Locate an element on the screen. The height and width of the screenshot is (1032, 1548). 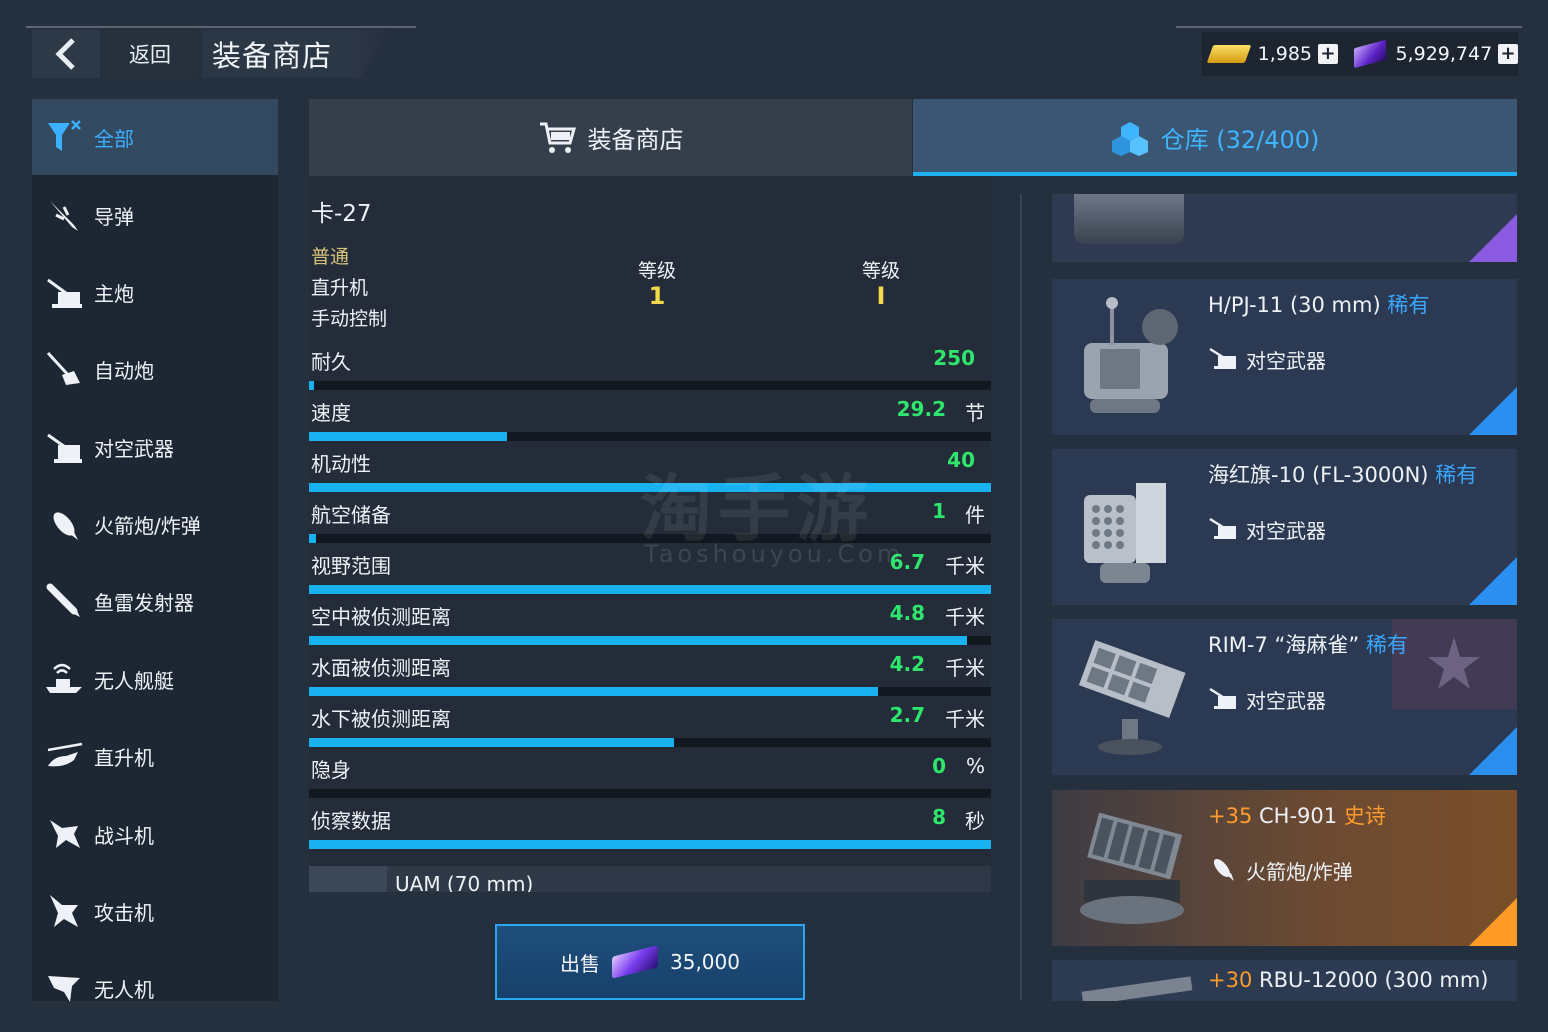
autocannon-icon is located at coordinates (64, 369).